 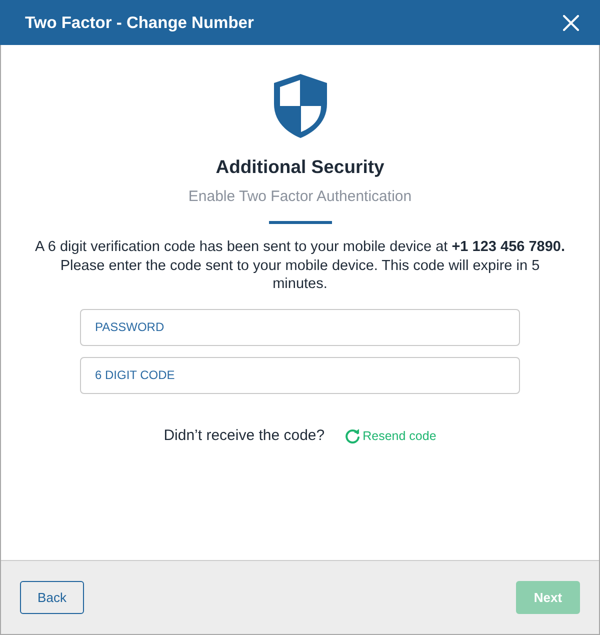 I want to click on message-text: A 6 digit verification code has been sent to your mobile device at +1 123 456 7890. Please enter the code sent to your mobile device. This code will expire in 5 minutes., so click(x=300, y=266).